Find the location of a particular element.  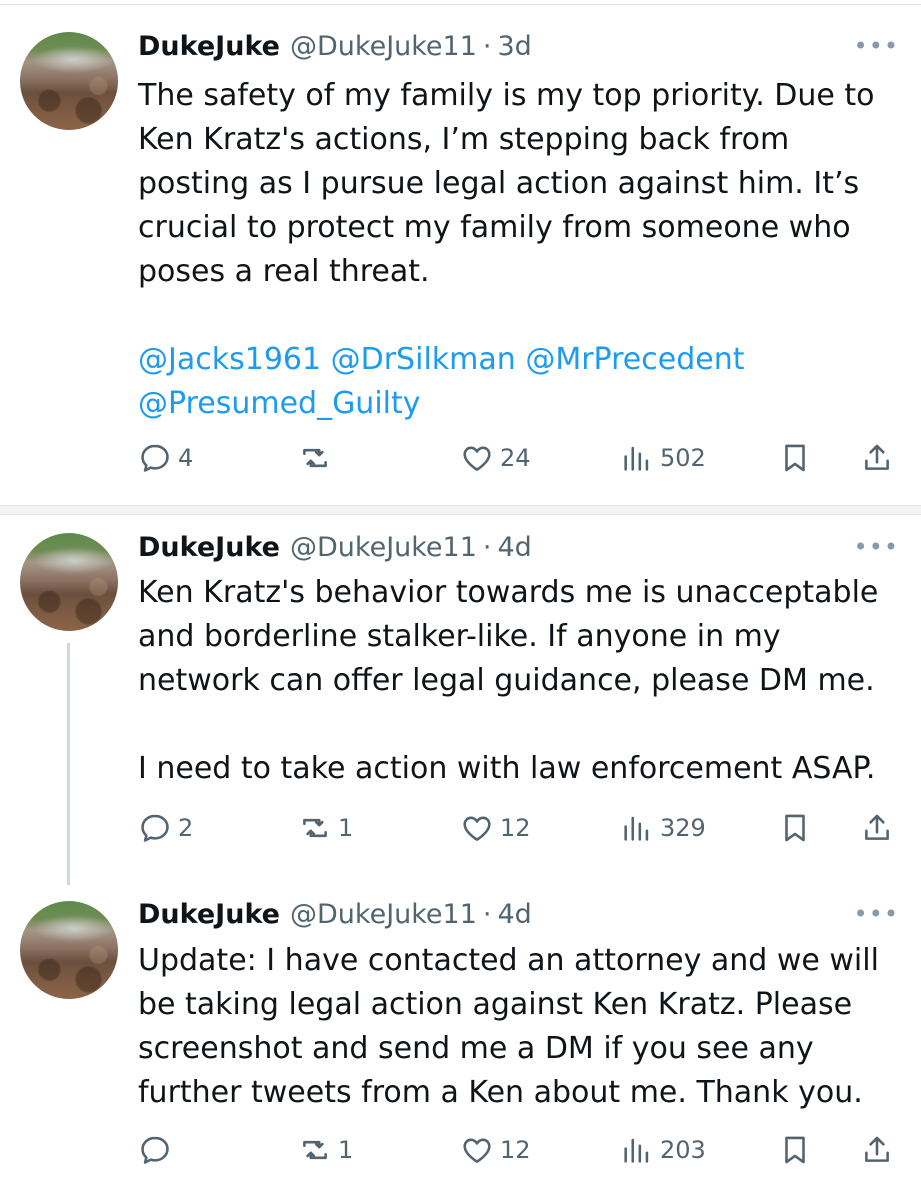

views-count: 502 is located at coordinates (683, 458).